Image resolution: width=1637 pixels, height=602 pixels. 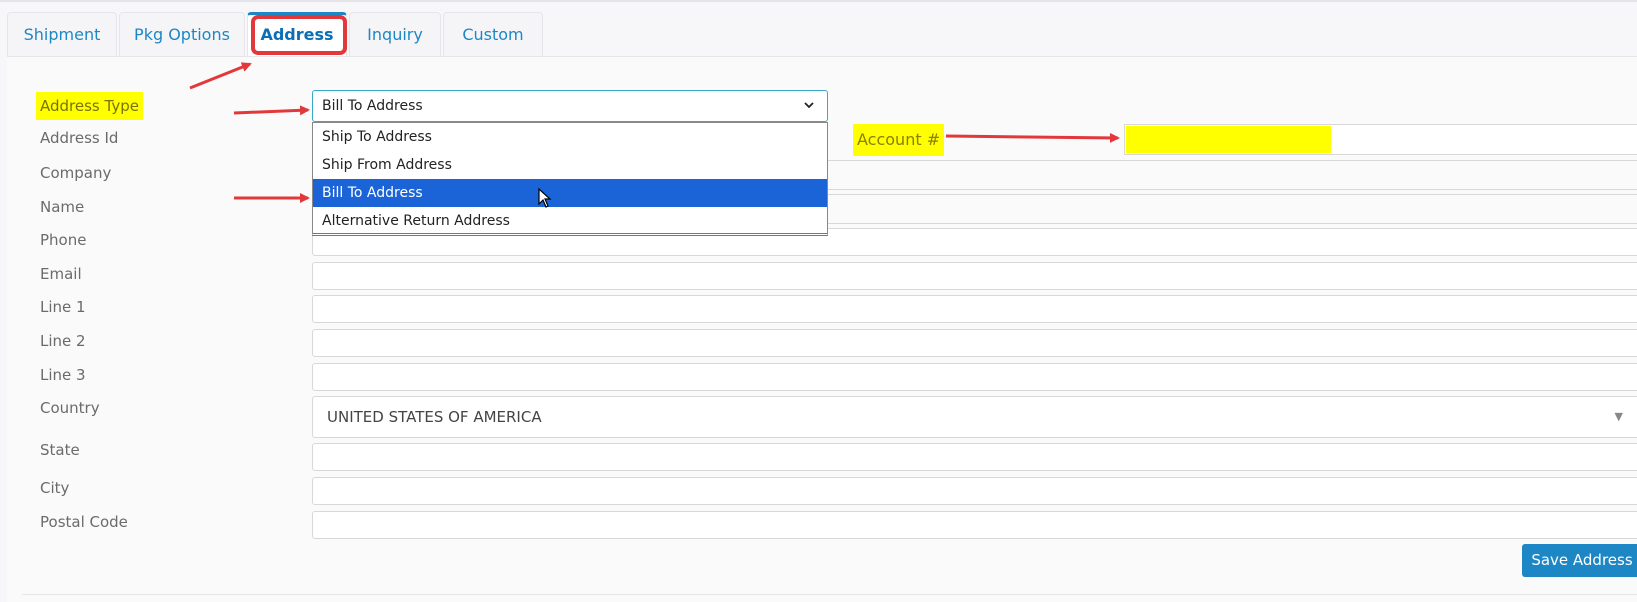 I want to click on phone-label: Phone, so click(x=63, y=240).